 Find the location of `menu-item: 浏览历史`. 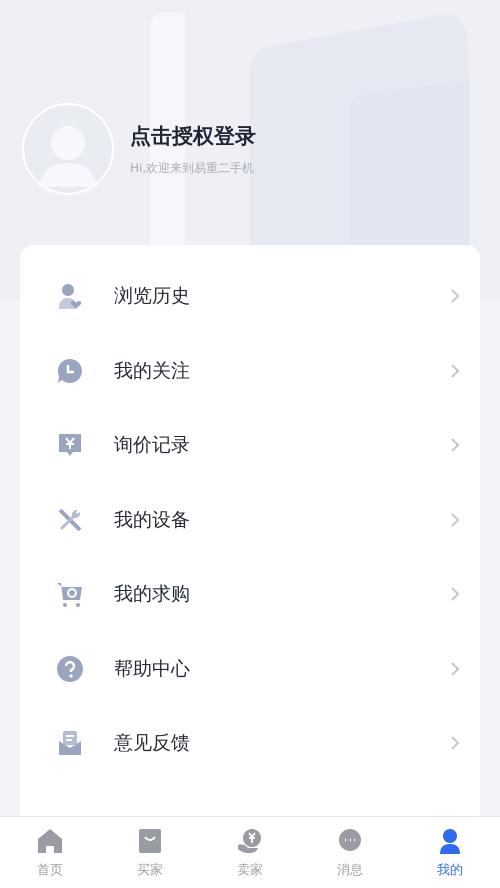

menu-item: 浏览历史 is located at coordinates (250, 296).